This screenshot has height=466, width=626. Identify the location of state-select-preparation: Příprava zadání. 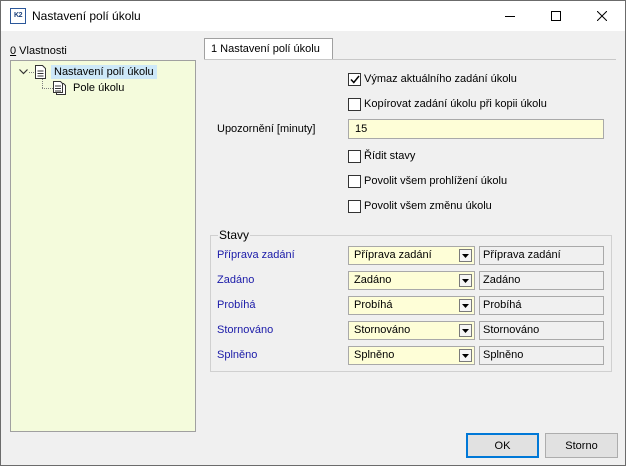
(411, 255).